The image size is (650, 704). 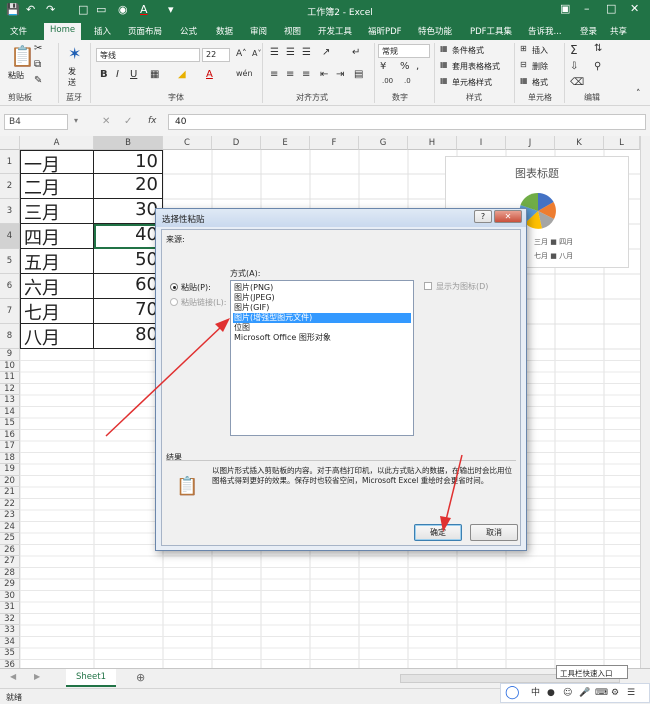 What do you see at coordinates (358, 75) in the screenshot?
I see `merge-center-icon: ▤` at bounding box center [358, 75].